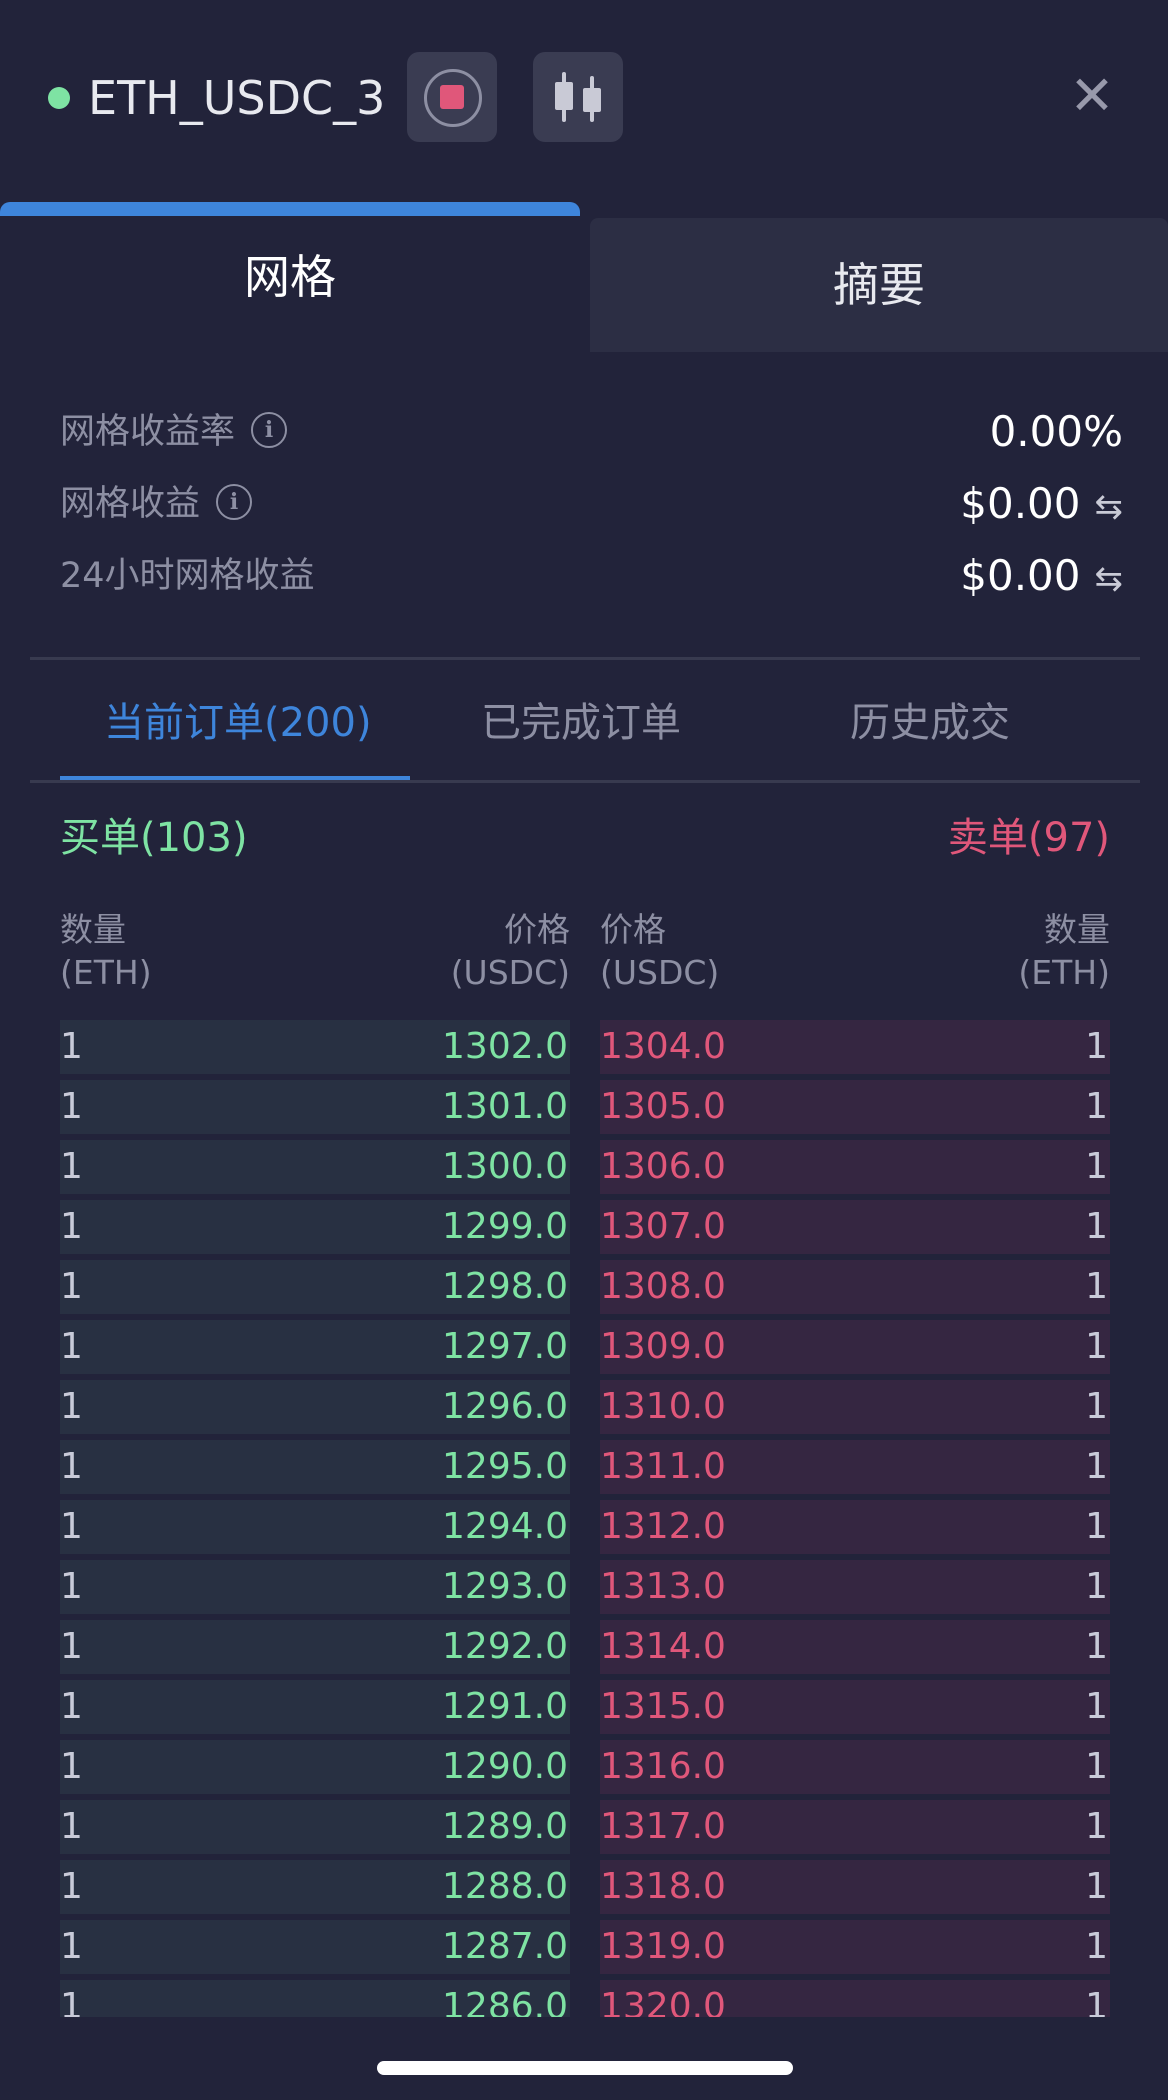  What do you see at coordinates (578, 97) in the screenshot?
I see `chart-button` at bounding box center [578, 97].